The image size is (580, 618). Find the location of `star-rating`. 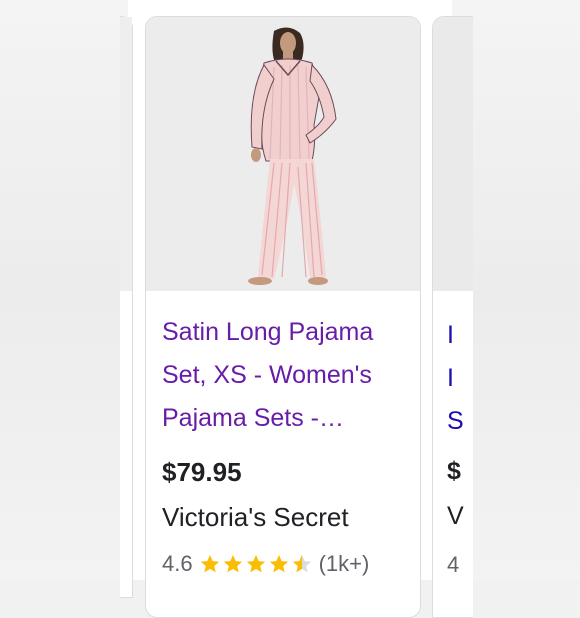

star-rating is located at coordinates (256, 564).